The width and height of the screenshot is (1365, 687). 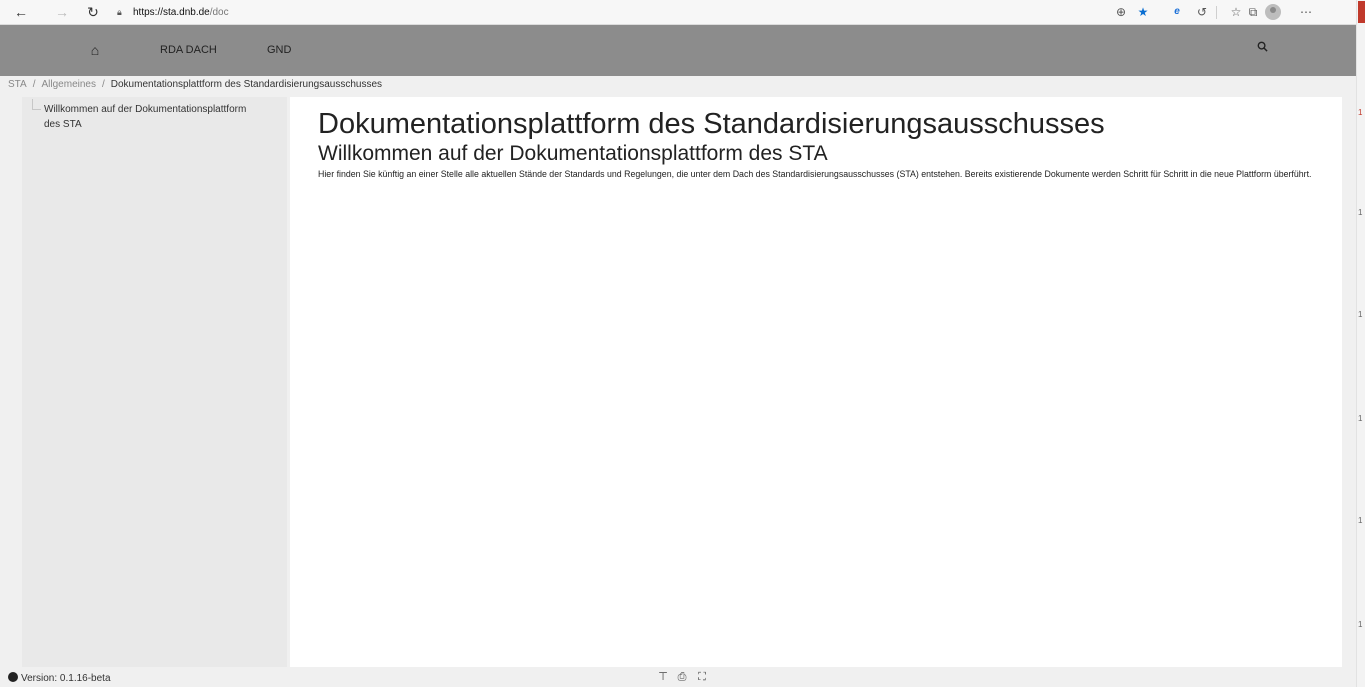 What do you see at coordinates (1361, 12) in the screenshot?
I see `side-panel-marker` at bounding box center [1361, 12].